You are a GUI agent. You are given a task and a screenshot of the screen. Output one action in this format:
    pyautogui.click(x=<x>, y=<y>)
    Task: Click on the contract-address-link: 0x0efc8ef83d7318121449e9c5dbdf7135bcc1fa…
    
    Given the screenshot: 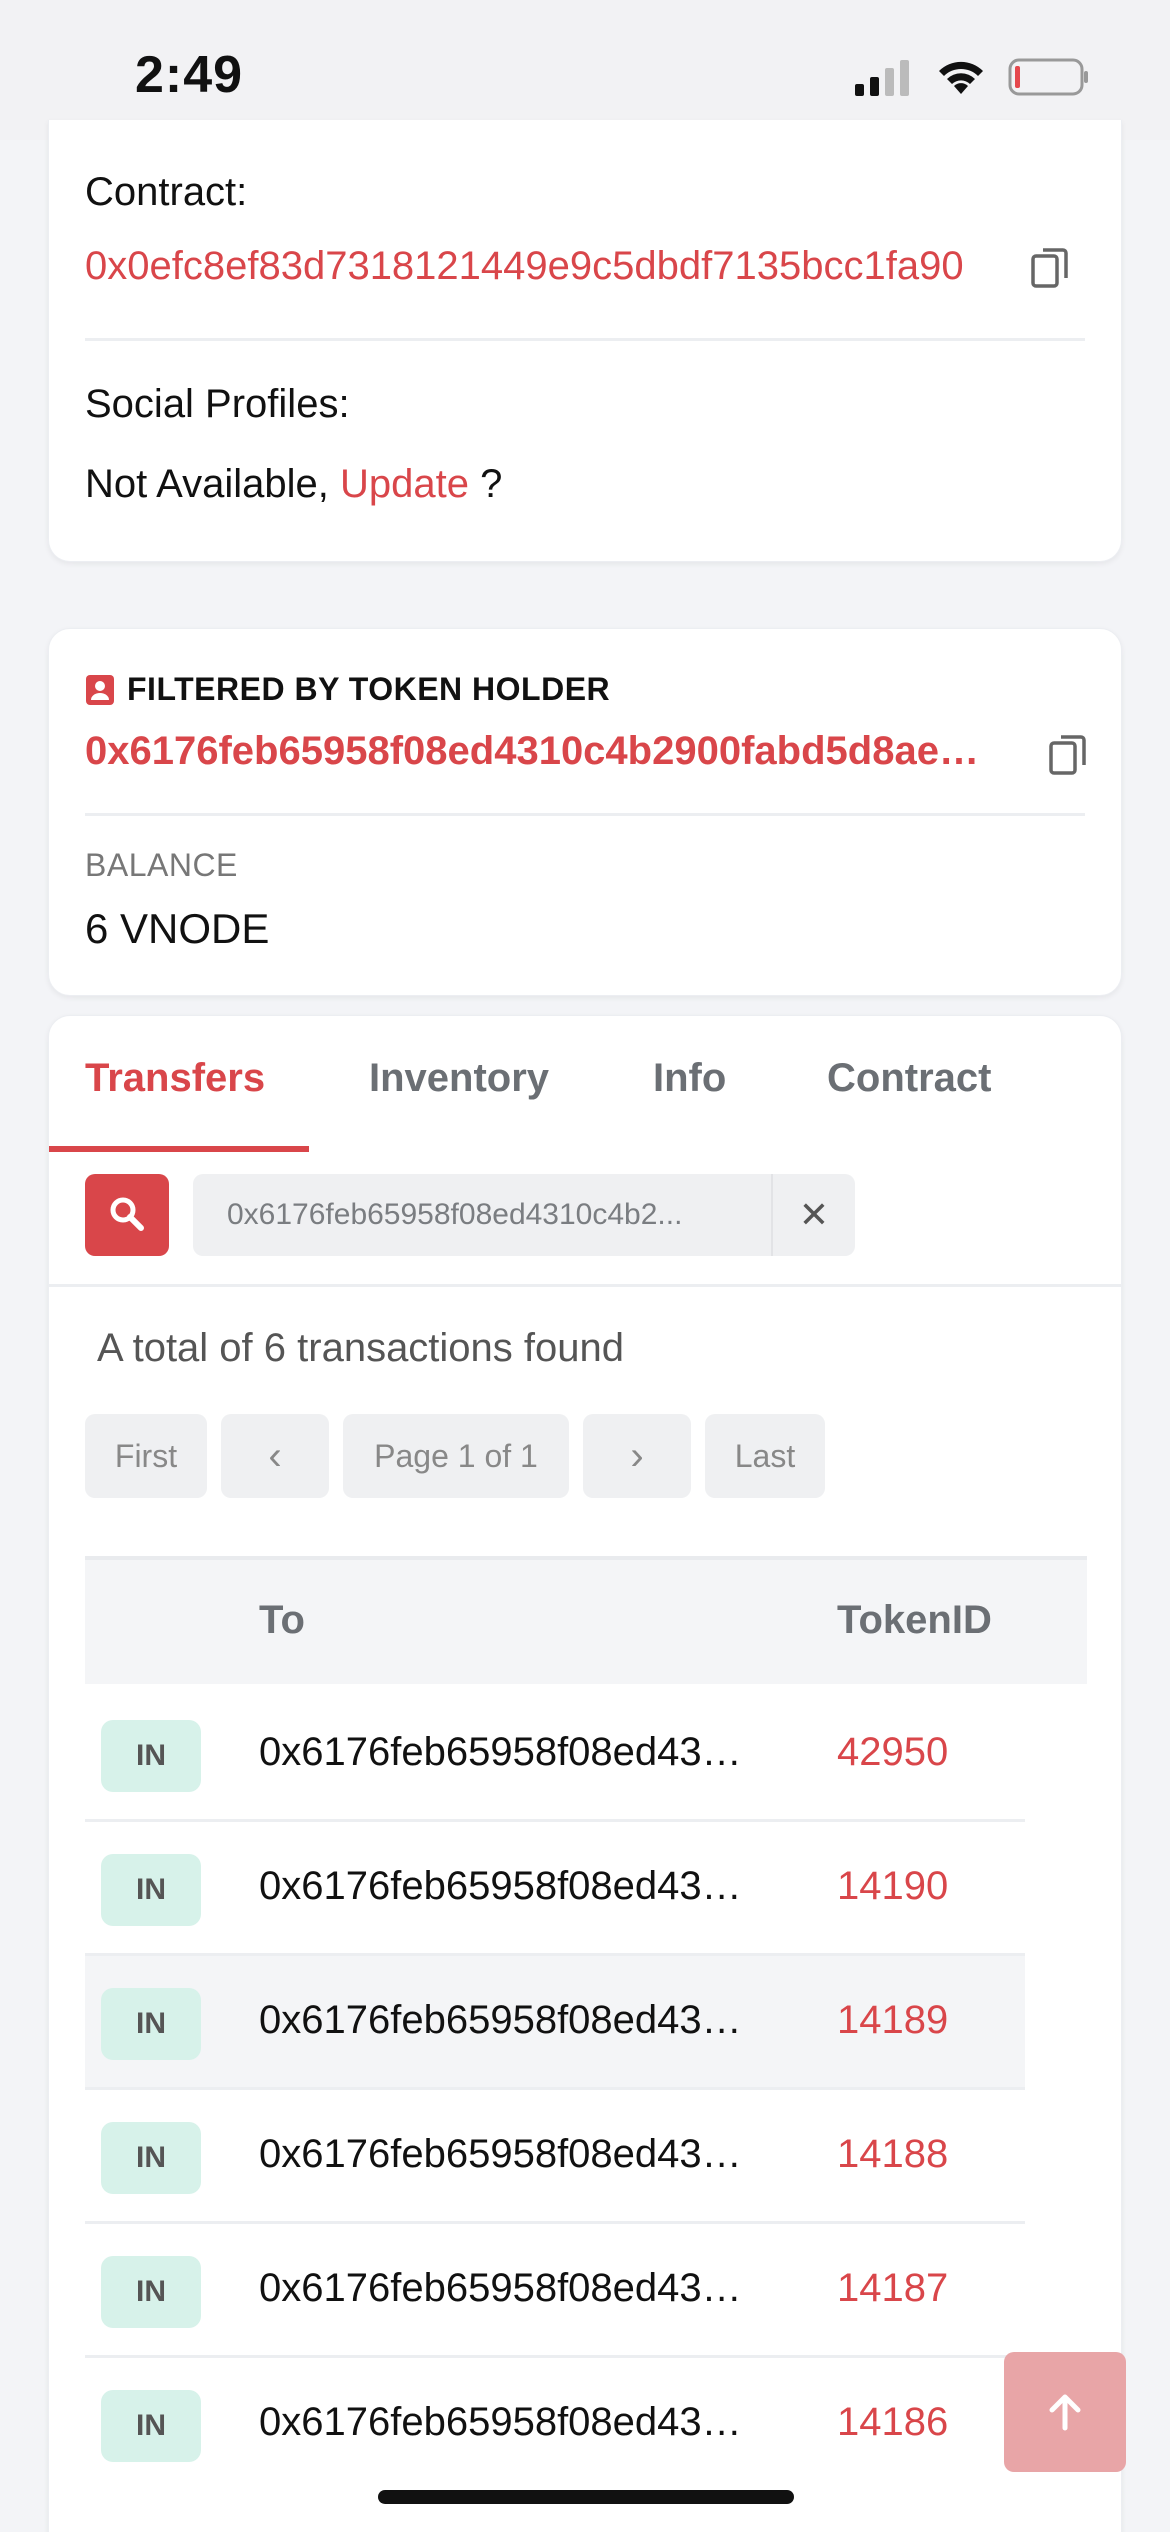 What is the action you would take?
    pyautogui.click(x=524, y=266)
    